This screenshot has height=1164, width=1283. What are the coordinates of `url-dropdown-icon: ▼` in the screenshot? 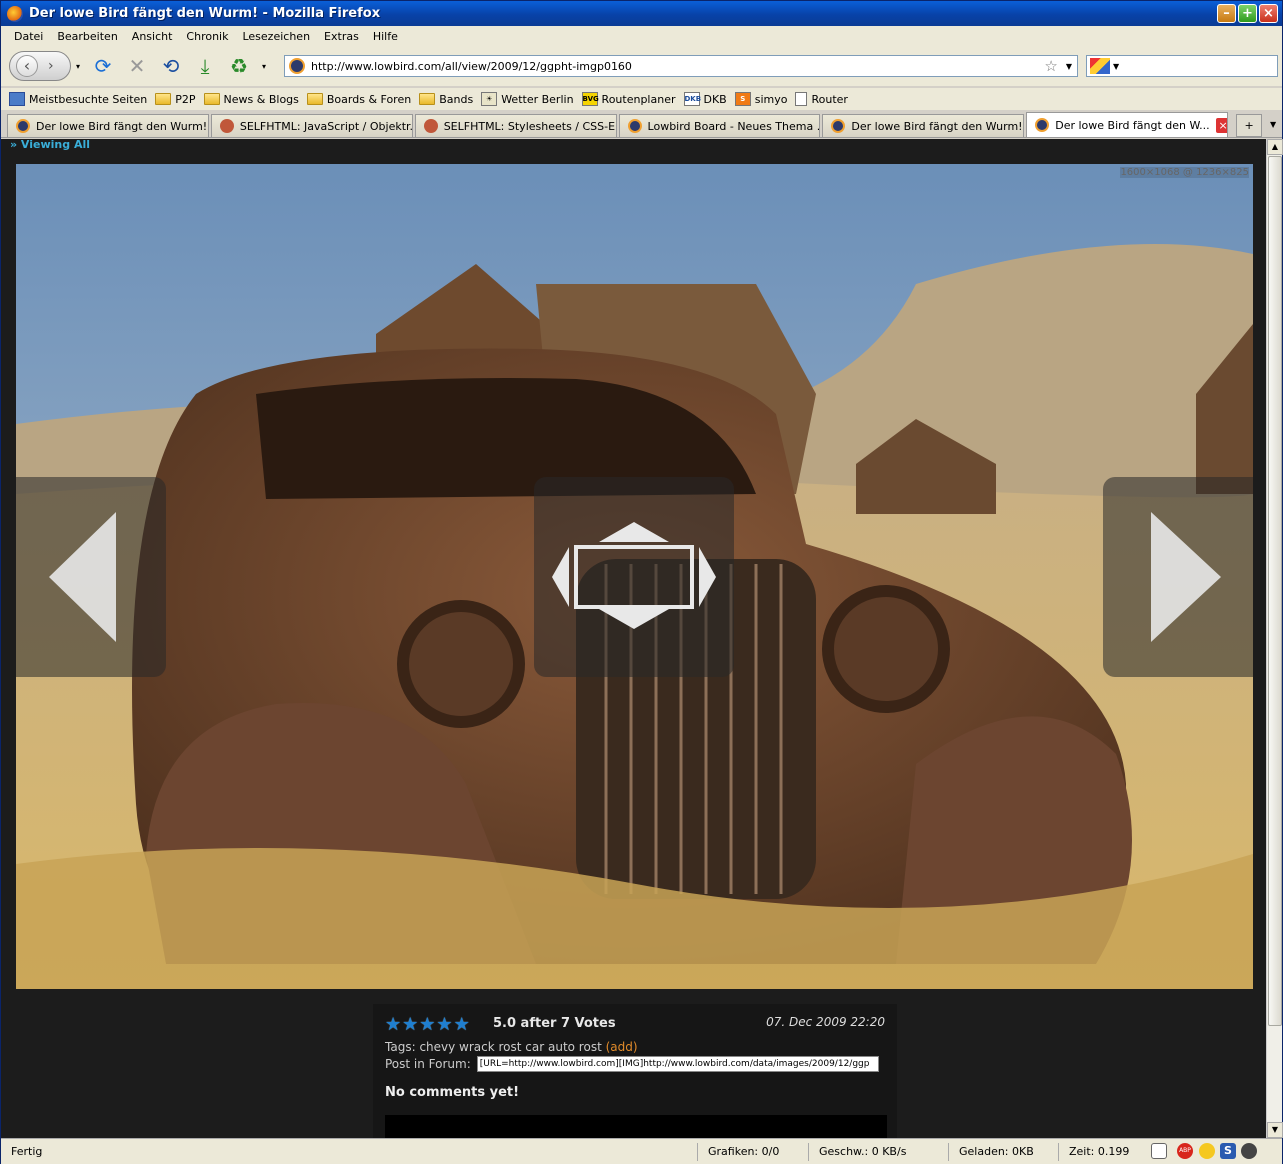 It's located at (1069, 66).